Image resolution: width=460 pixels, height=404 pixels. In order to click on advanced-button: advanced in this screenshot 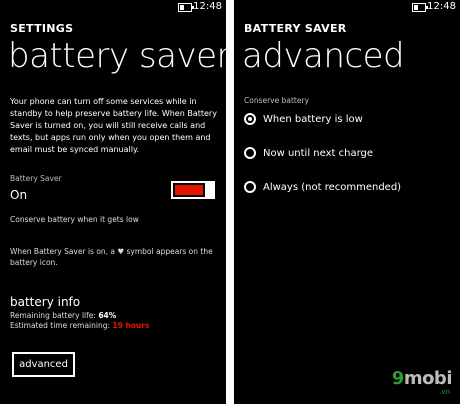, I will do `click(43, 364)`.